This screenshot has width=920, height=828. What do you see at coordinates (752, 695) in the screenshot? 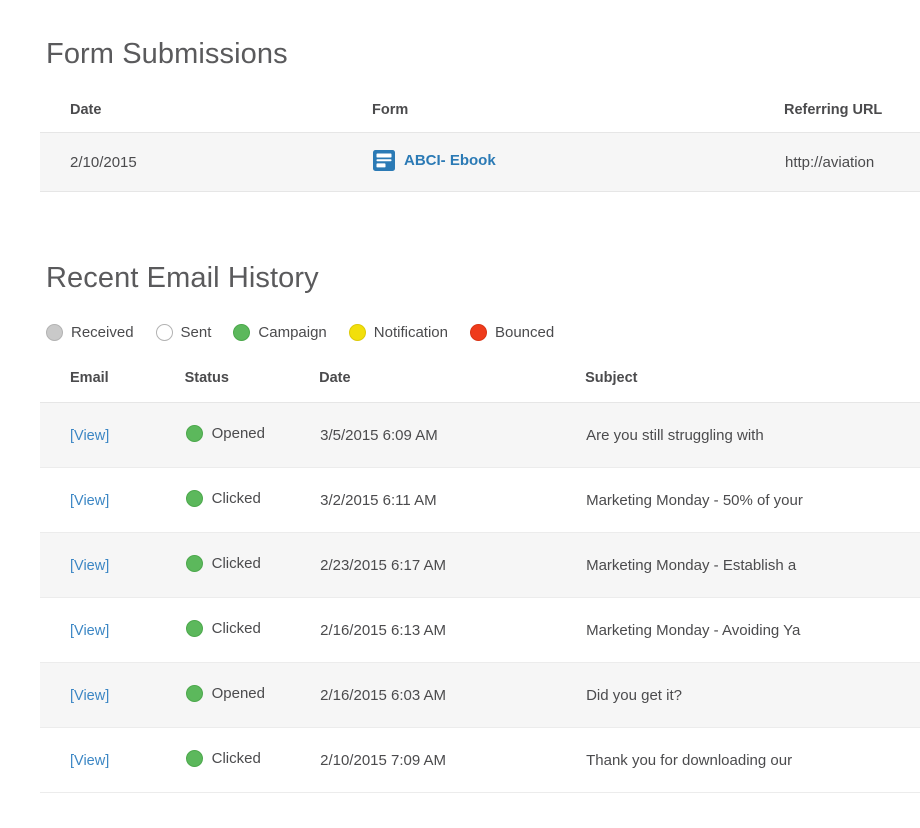
I see `cell-email-subject: Did you get it?` at bounding box center [752, 695].